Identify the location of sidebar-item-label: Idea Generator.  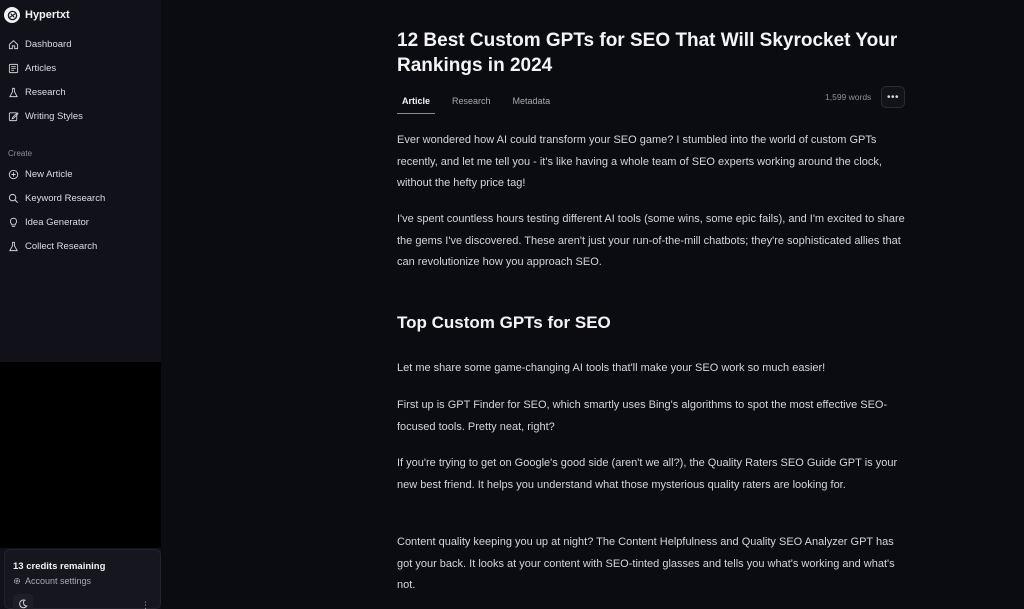
(57, 222).